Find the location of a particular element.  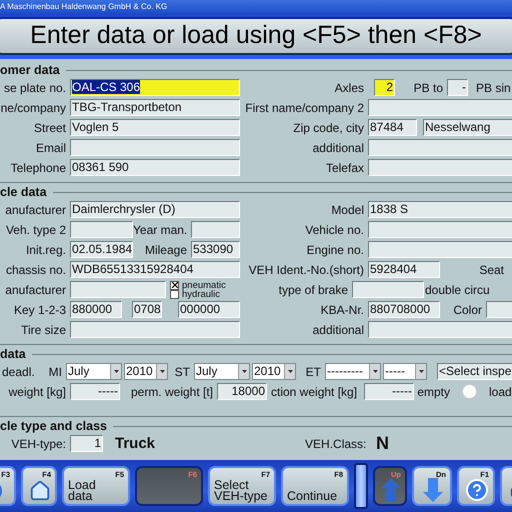

mileage-field: 533090 is located at coordinates (215, 249).